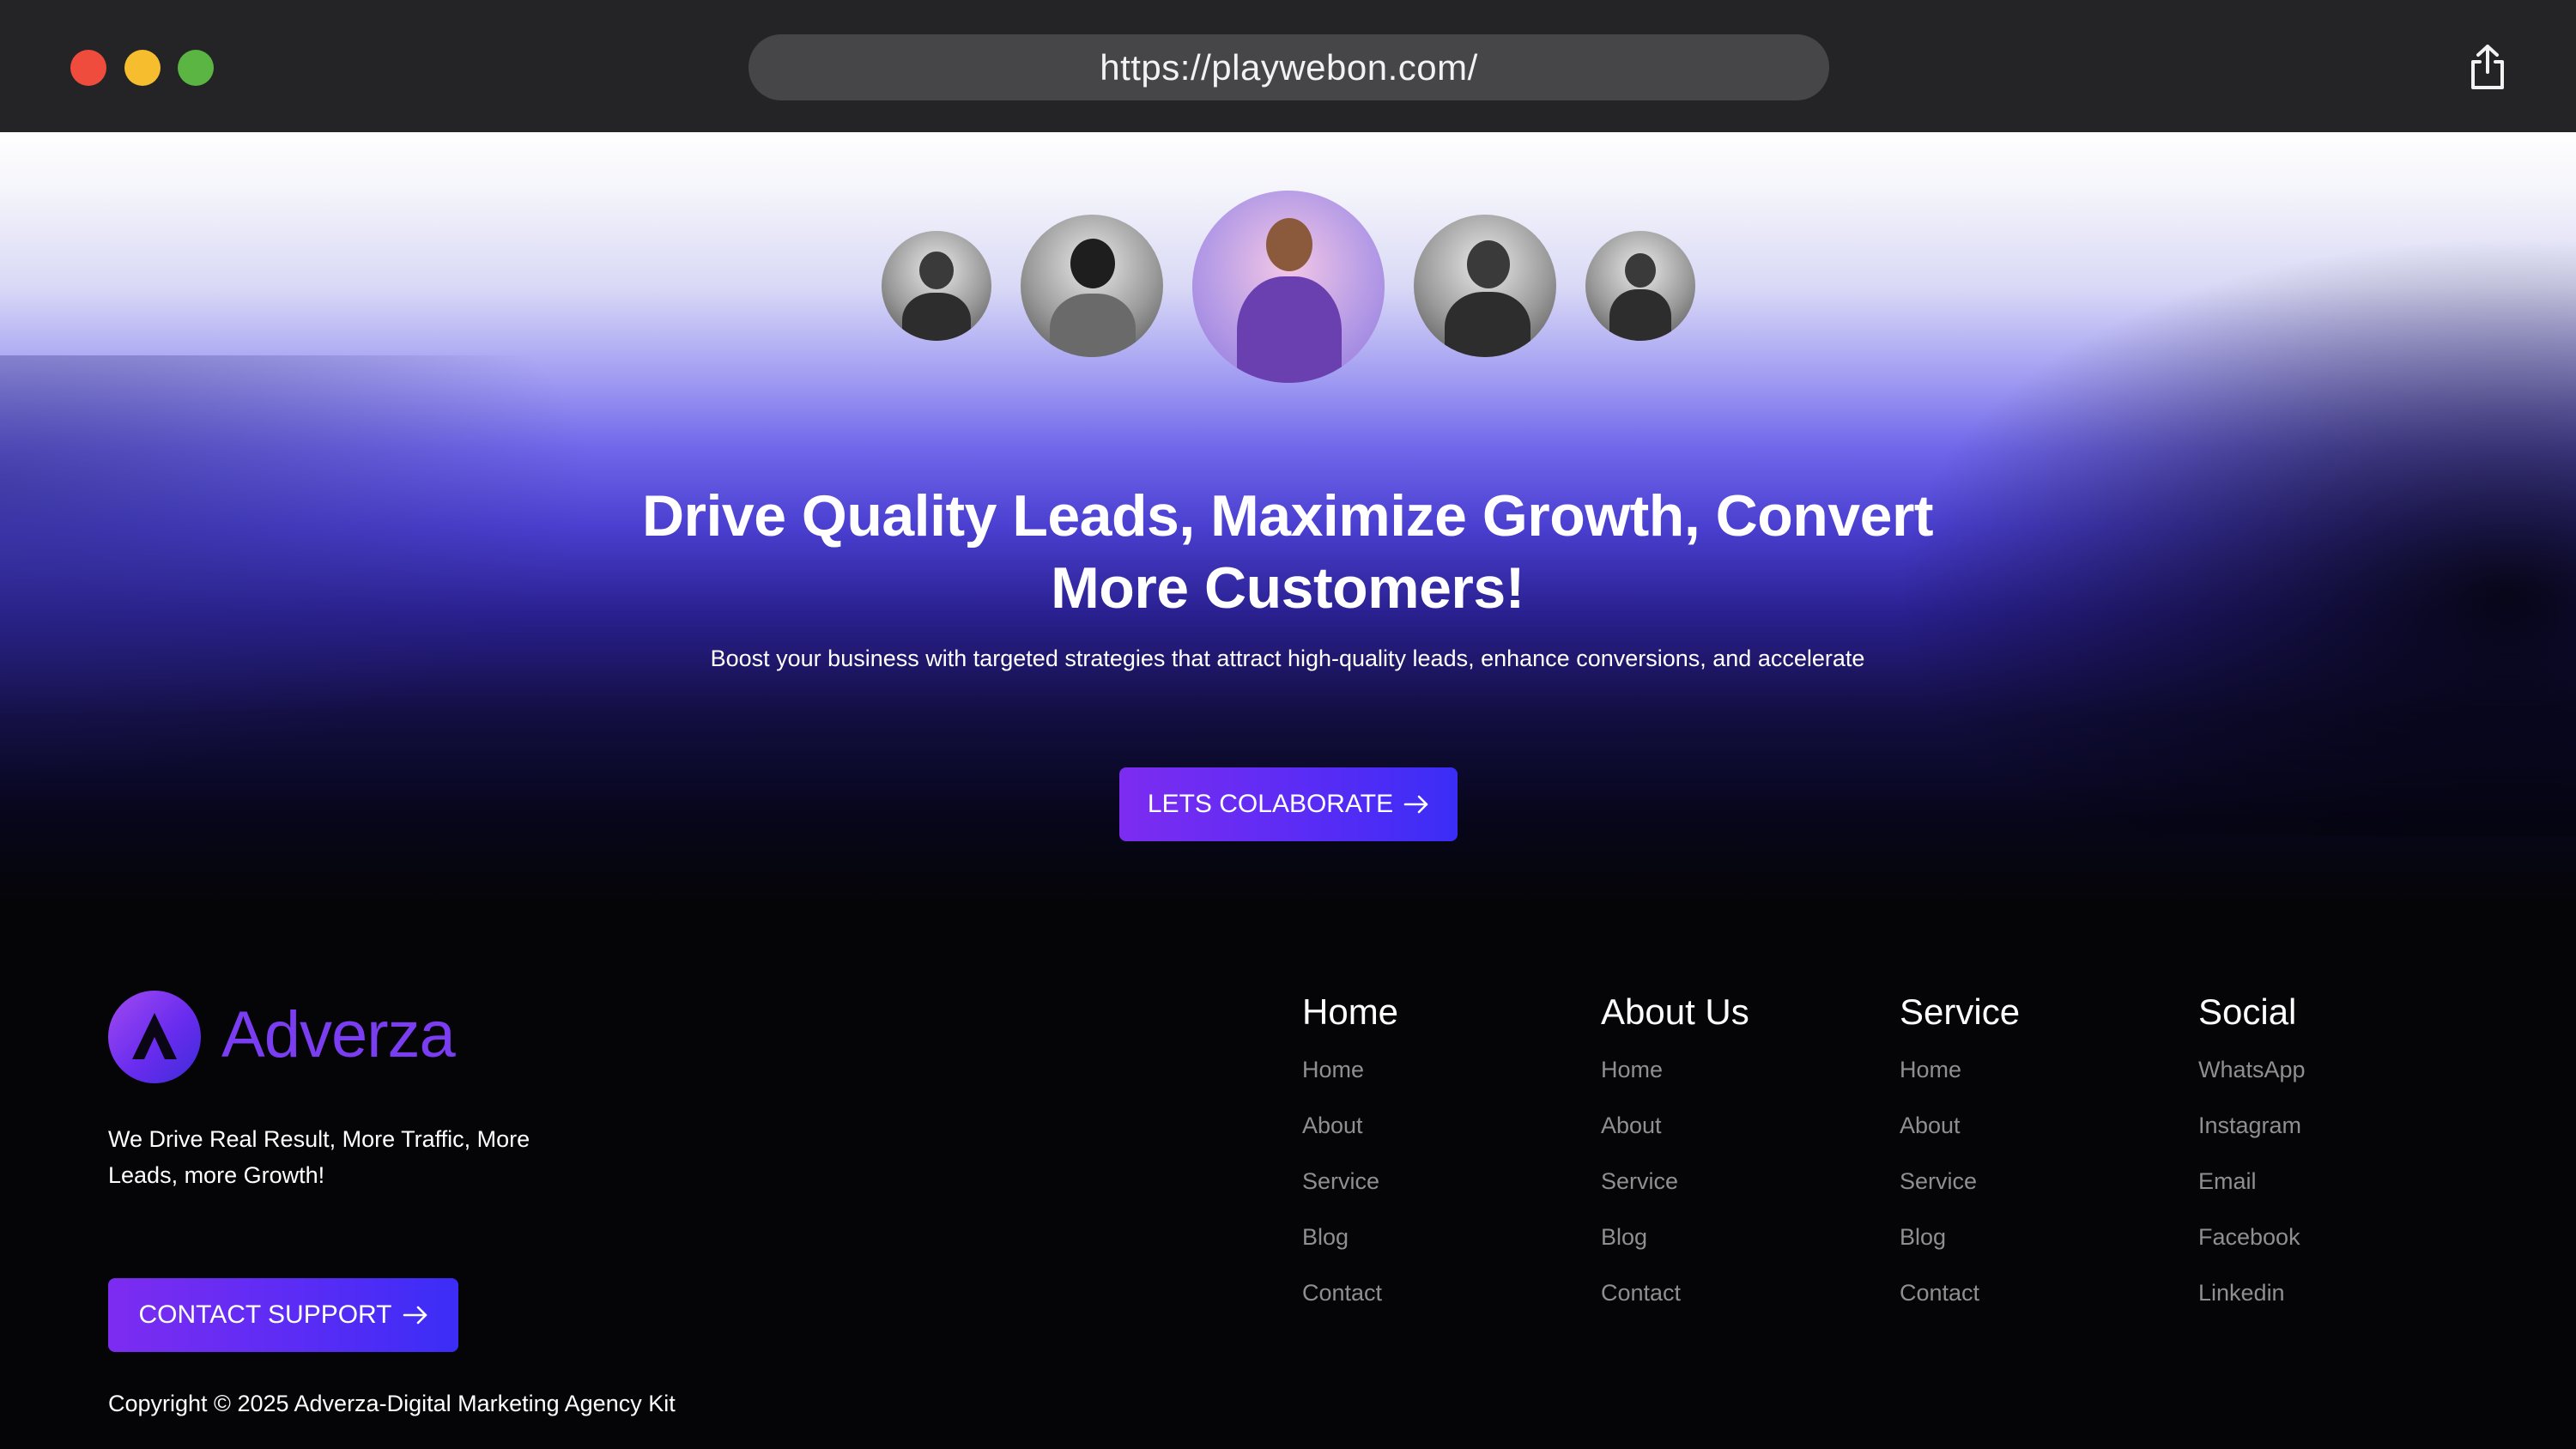  Describe the element at coordinates (142, 68) in the screenshot. I see `minimize-window-button` at that location.